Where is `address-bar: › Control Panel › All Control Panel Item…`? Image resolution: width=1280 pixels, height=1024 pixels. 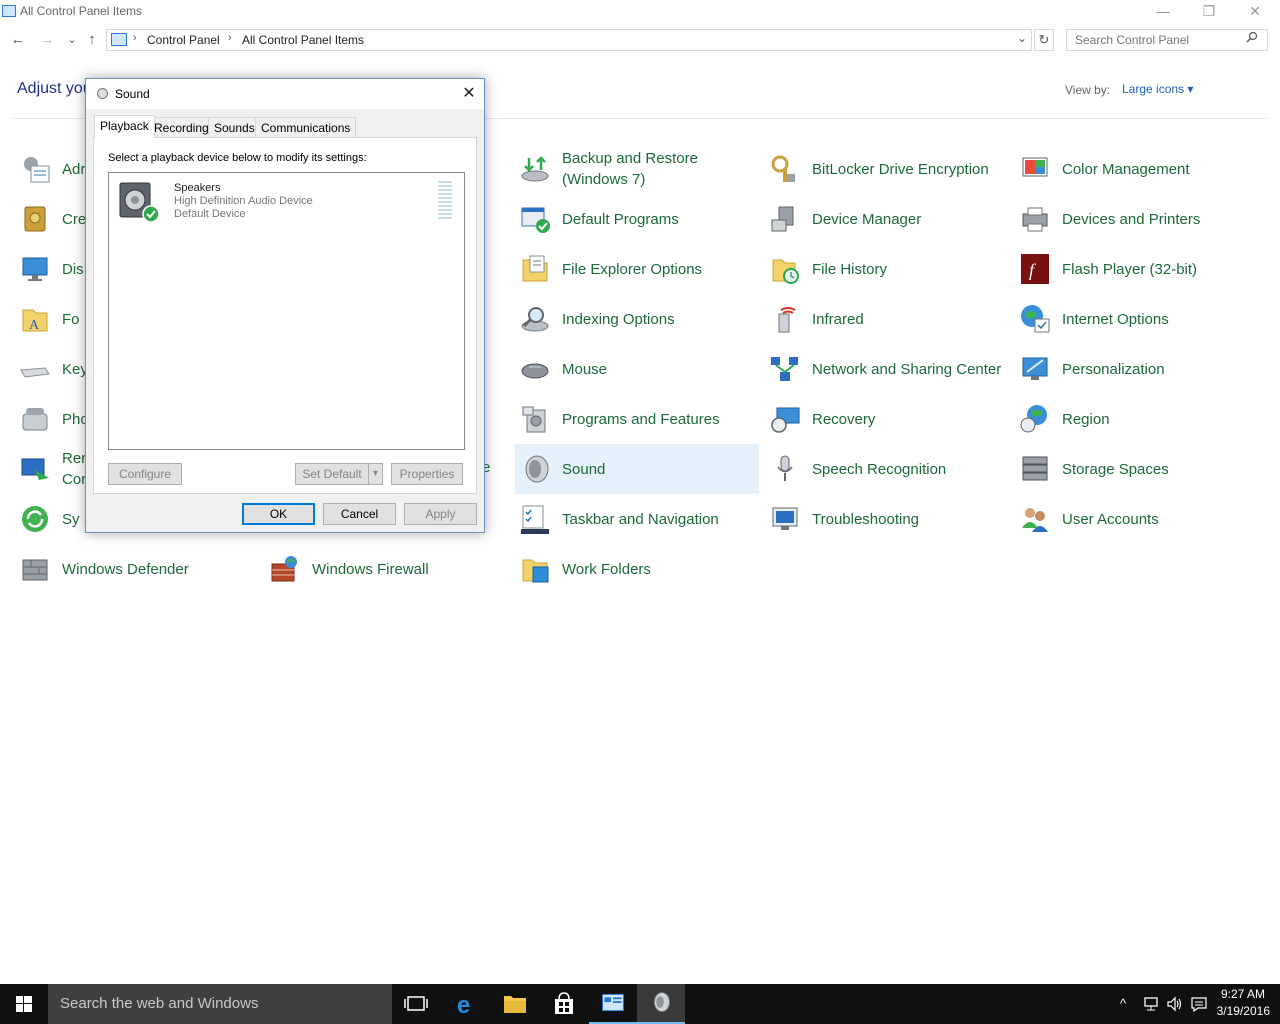
address-bar: › Control Panel › All Control Panel Item… is located at coordinates (569, 40).